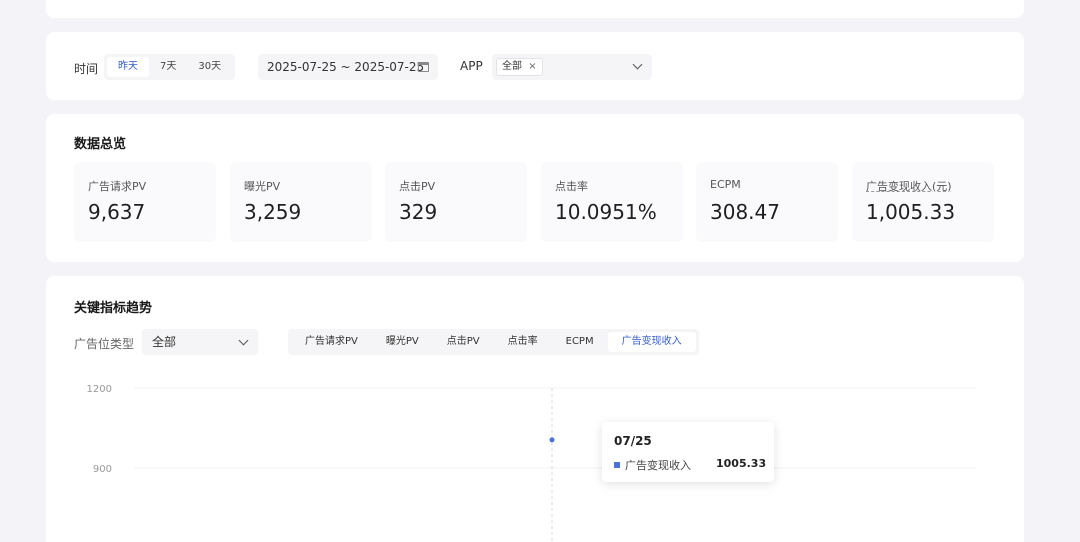  Describe the element at coordinates (688, 452) in the screenshot. I see `chart-tooltip: 07/25 广告变现收入 1005.33` at that location.